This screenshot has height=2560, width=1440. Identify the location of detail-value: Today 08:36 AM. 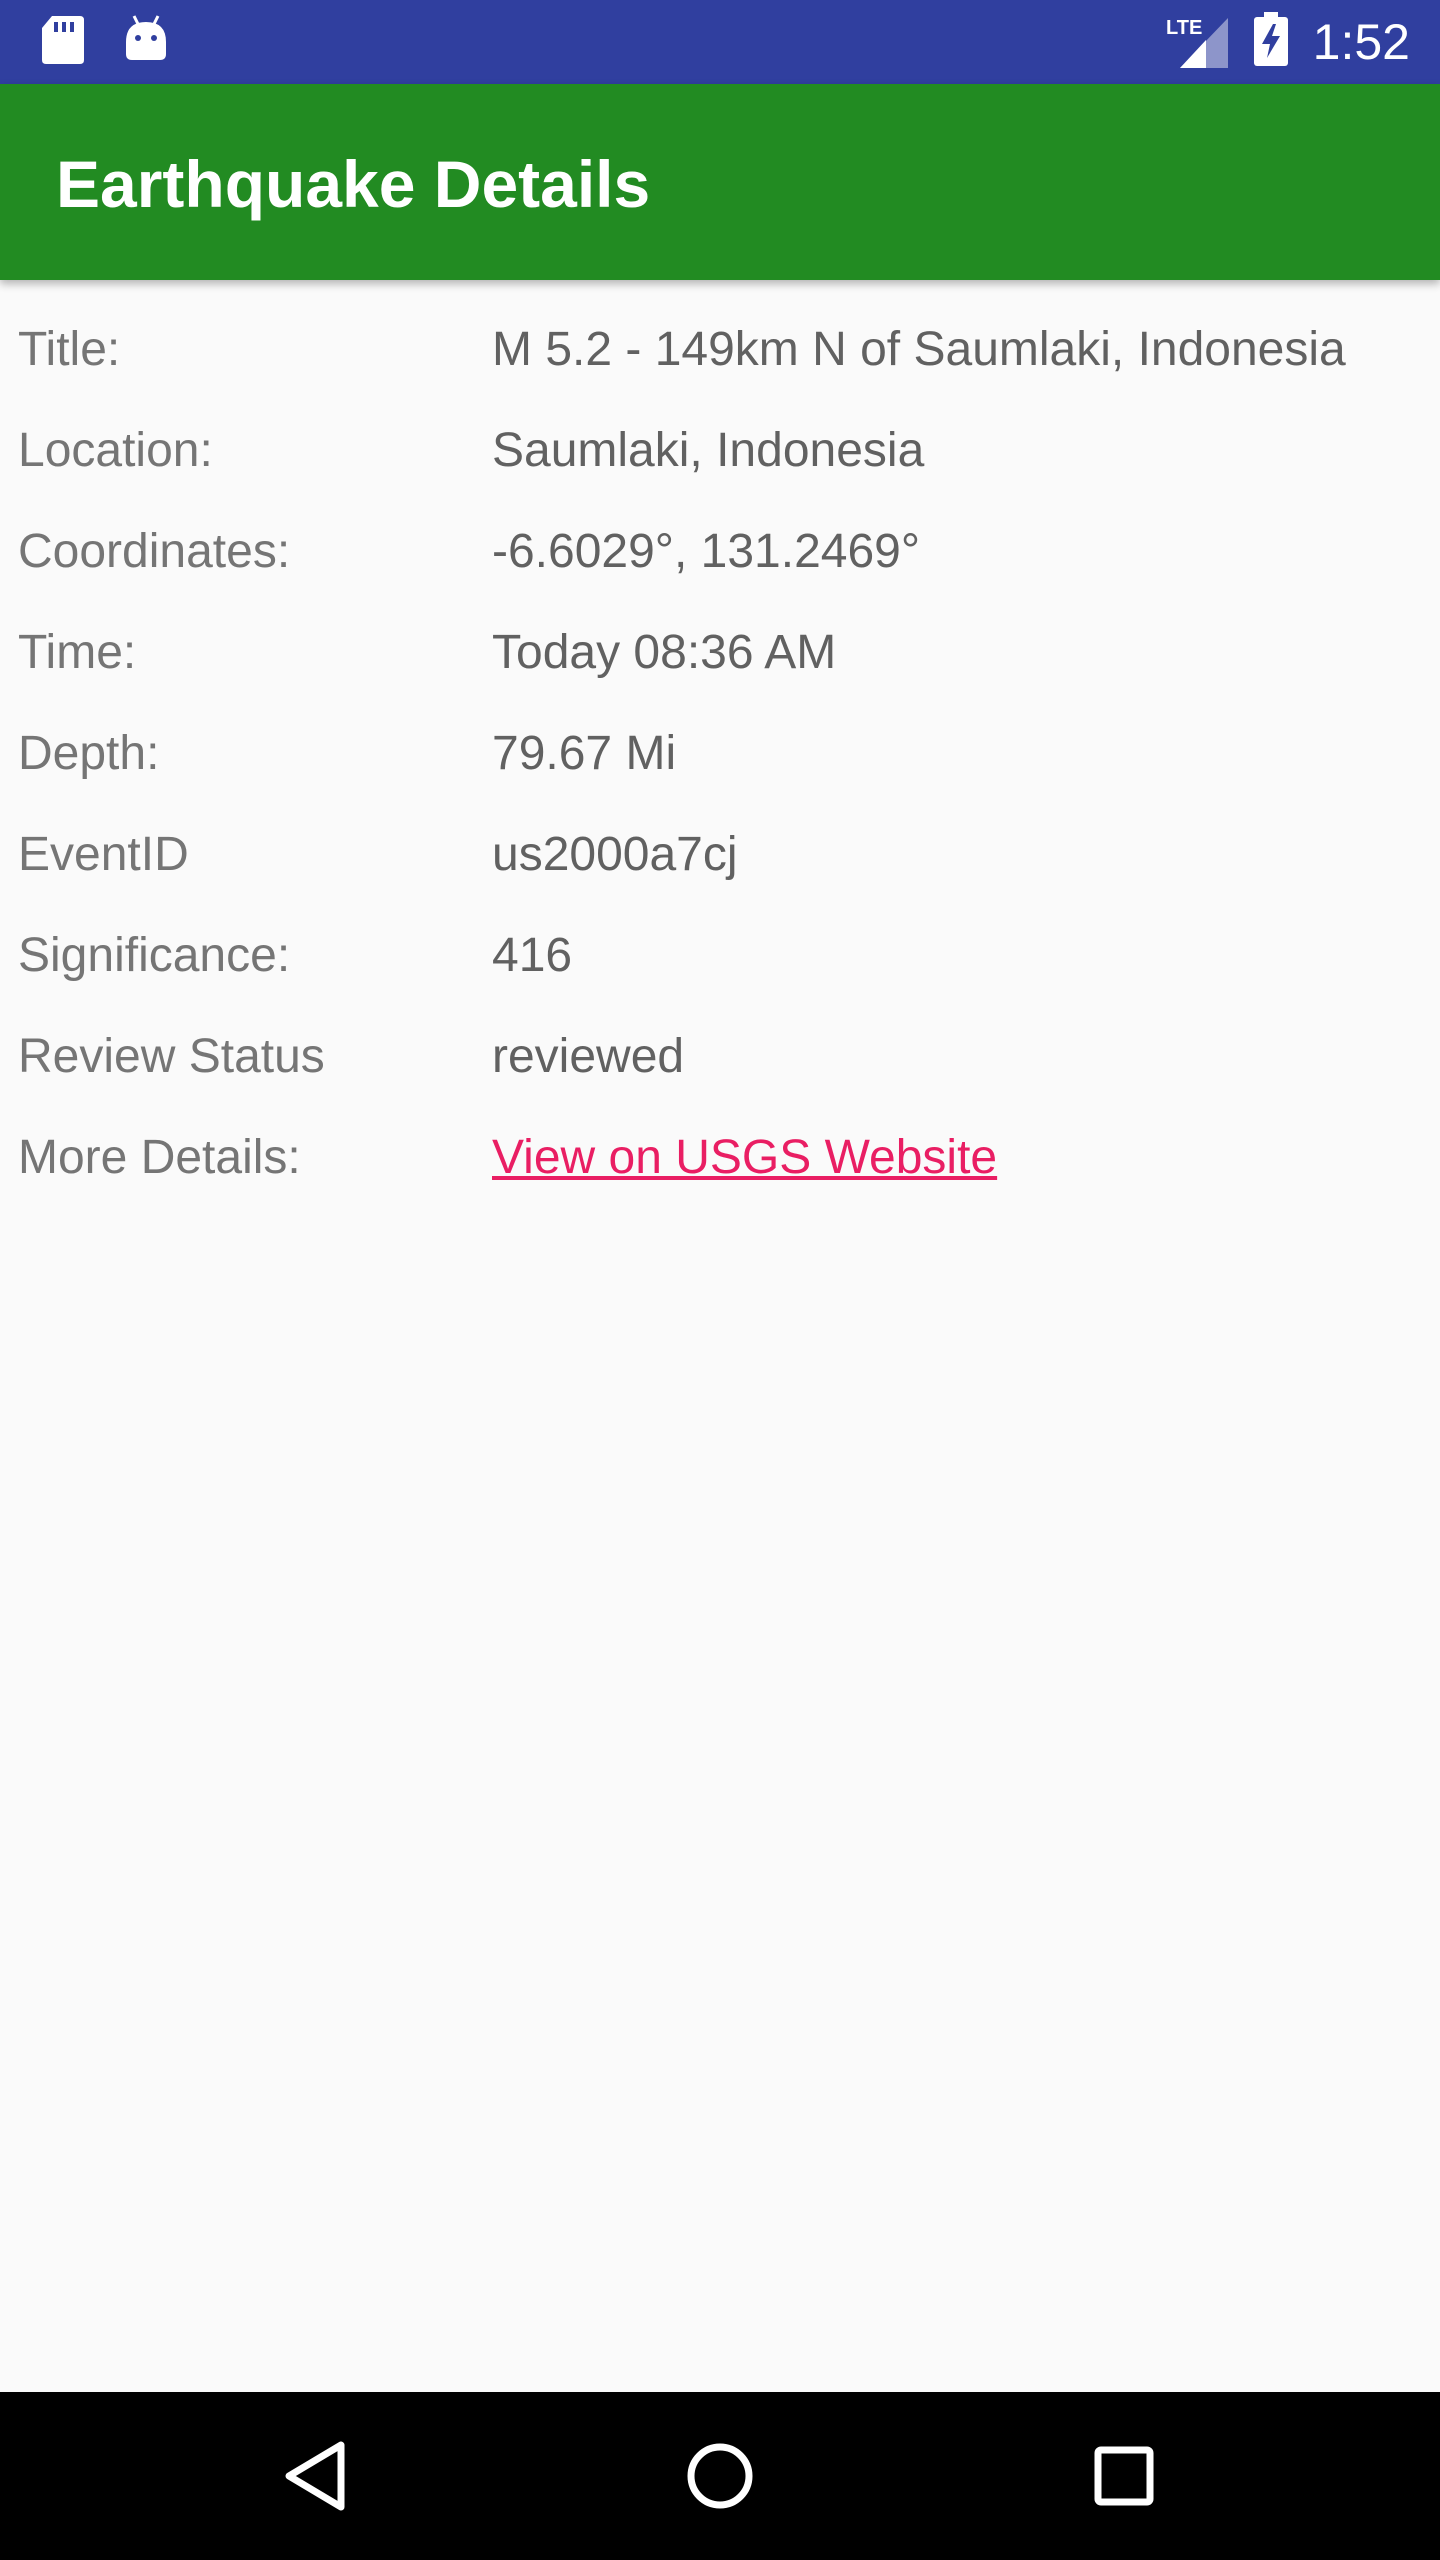
(664, 652).